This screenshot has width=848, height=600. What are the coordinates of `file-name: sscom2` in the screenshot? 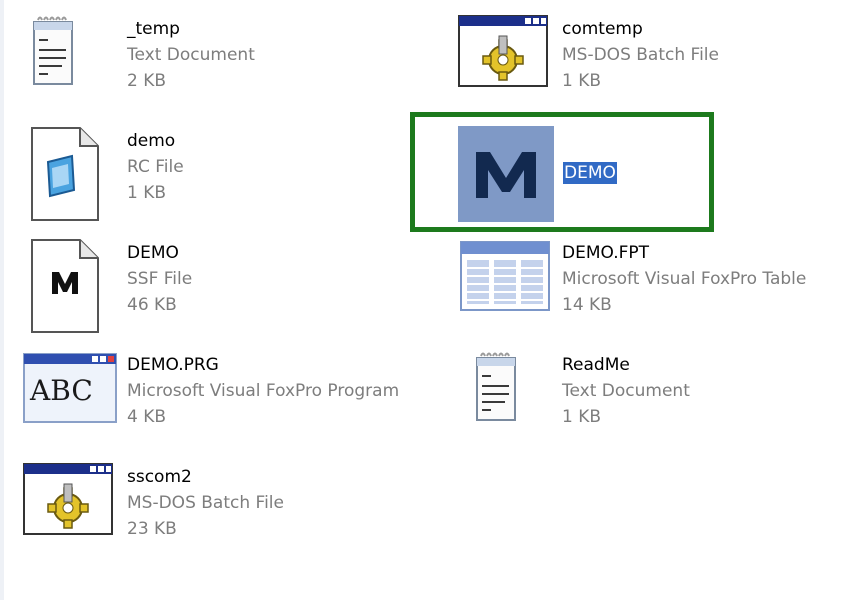 It's located at (159, 477).